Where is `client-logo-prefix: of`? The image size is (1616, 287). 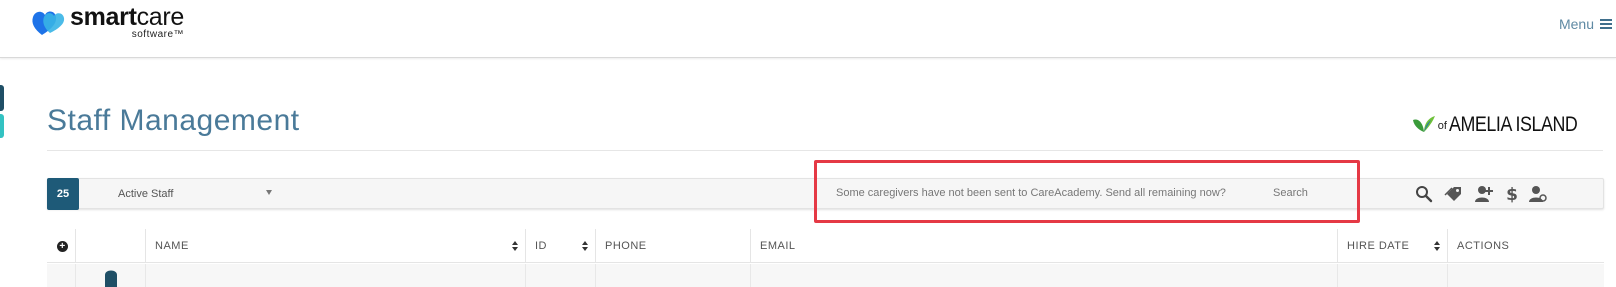 client-logo-prefix: of is located at coordinates (1442, 126).